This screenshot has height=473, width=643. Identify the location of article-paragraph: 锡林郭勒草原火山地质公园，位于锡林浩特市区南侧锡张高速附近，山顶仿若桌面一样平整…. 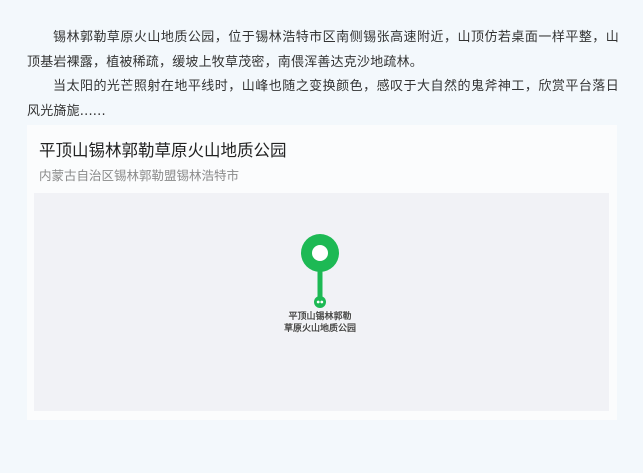
(323, 50).